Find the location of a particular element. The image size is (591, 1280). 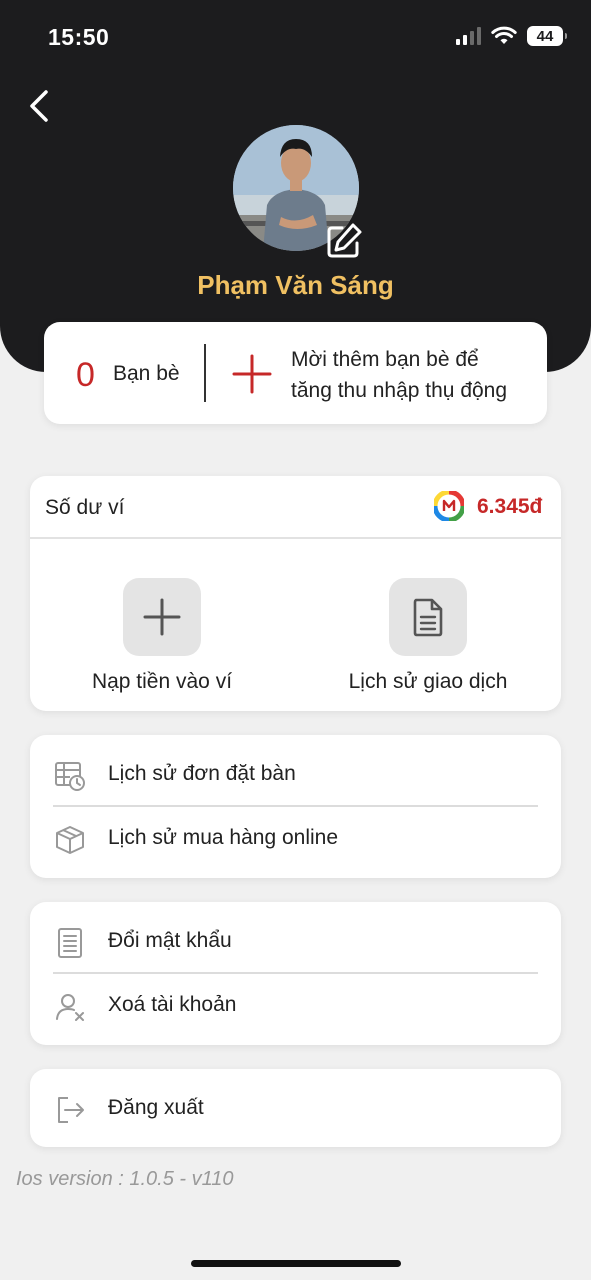

edit-avatar-button is located at coordinates (344, 241).